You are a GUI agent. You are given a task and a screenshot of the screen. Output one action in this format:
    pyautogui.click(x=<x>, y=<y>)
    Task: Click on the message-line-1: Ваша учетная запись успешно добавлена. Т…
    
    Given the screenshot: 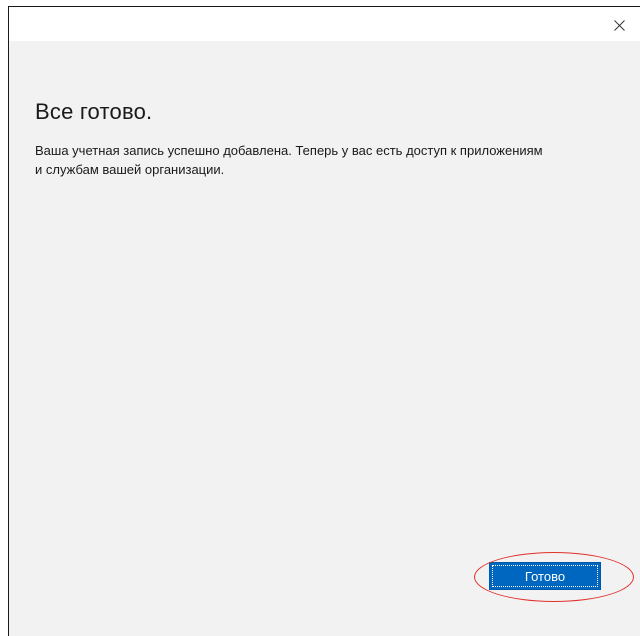 What is the action you would take?
    pyautogui.click(x=289, y=150)
    